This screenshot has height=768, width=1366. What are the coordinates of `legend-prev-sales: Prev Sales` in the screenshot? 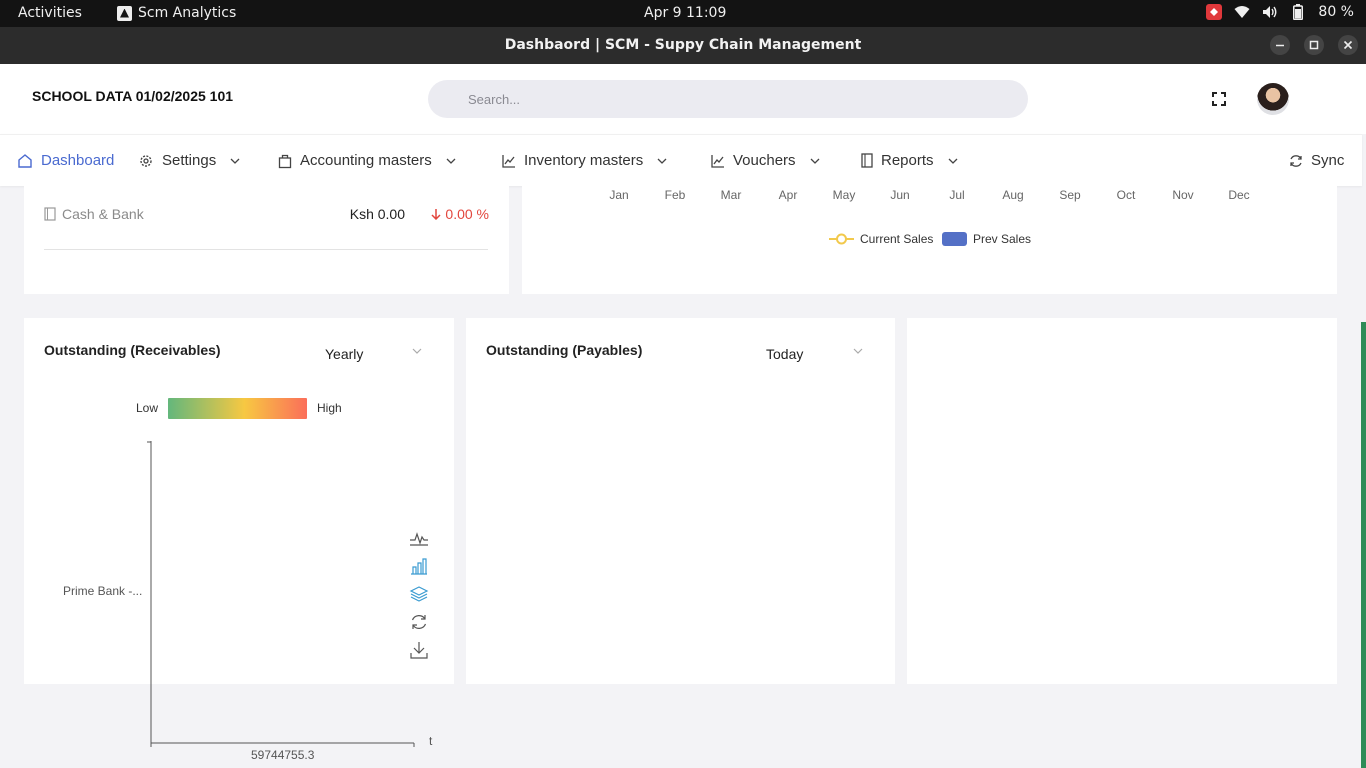 It's located at (986, 239).